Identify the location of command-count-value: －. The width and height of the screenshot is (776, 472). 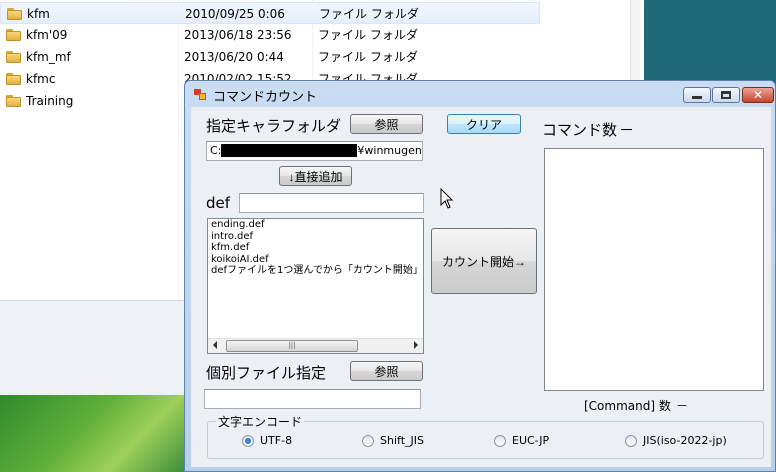
(627, 130).